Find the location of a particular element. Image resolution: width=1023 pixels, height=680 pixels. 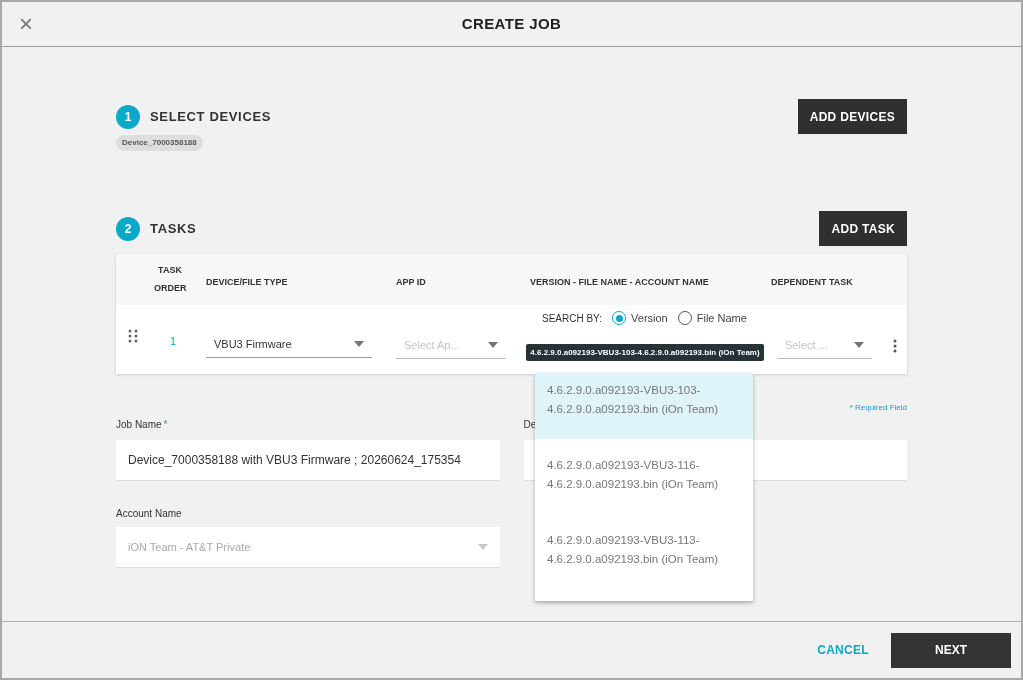

search-by-label: SEARCH BY: is located at coordinates (572, 318).